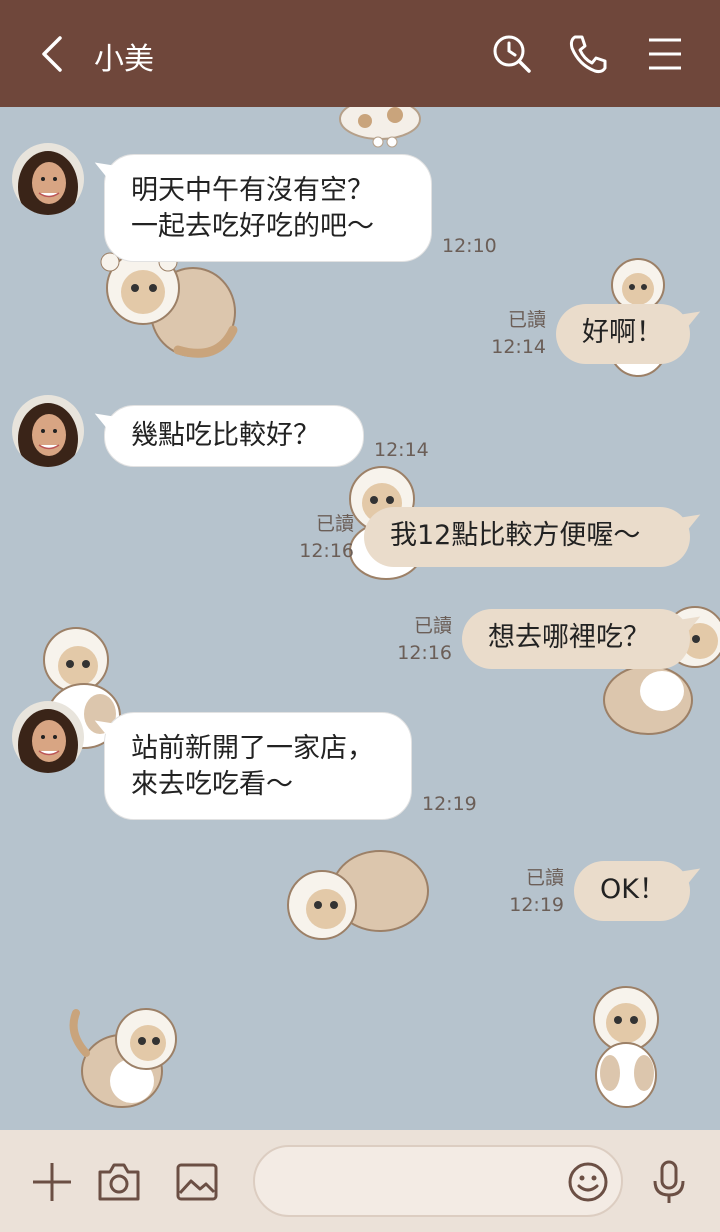 The height and width of the screenshot is (1232, 720). I want to click on message-bubble-outgoing: OK！, so click(632, 891).